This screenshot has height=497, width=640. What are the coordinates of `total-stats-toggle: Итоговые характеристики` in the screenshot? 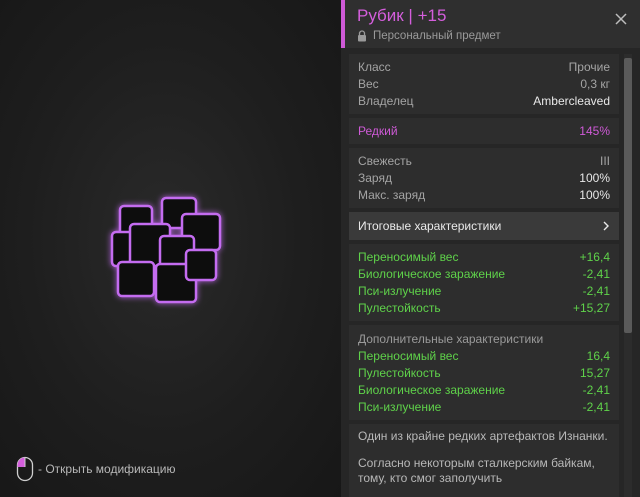 It's located at (484, 226).